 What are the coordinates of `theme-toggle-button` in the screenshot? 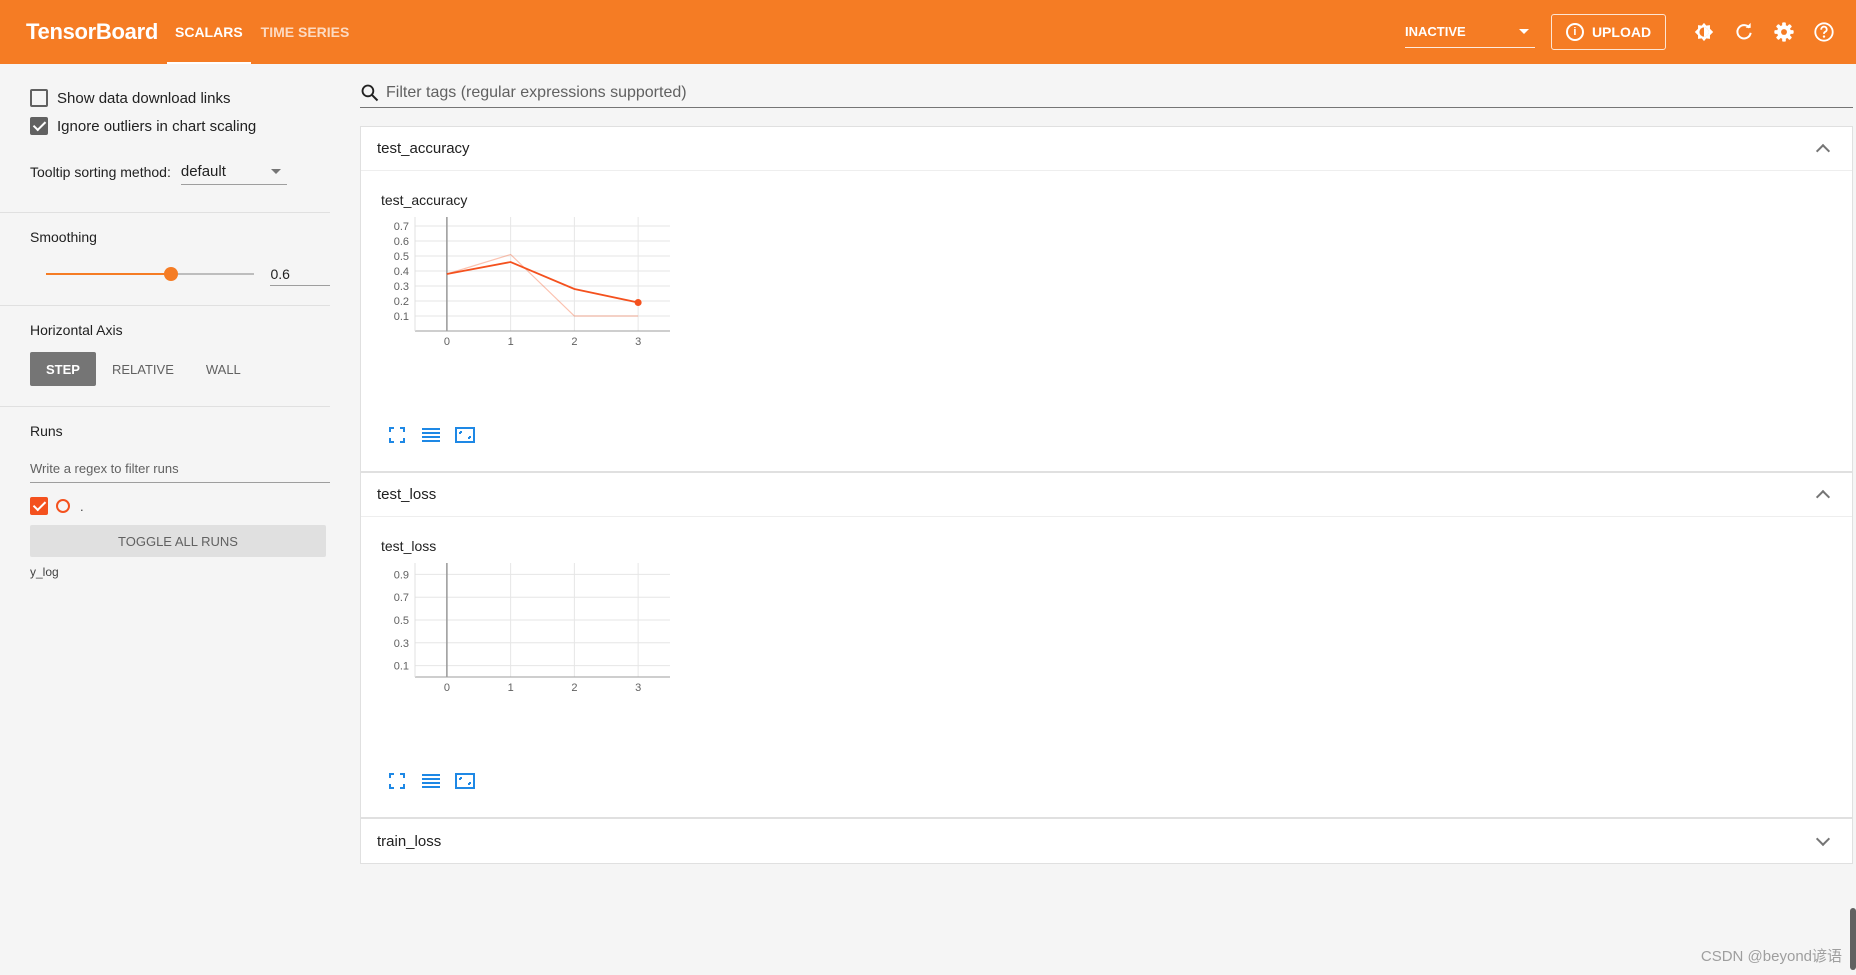 It's located at (1704, 32).